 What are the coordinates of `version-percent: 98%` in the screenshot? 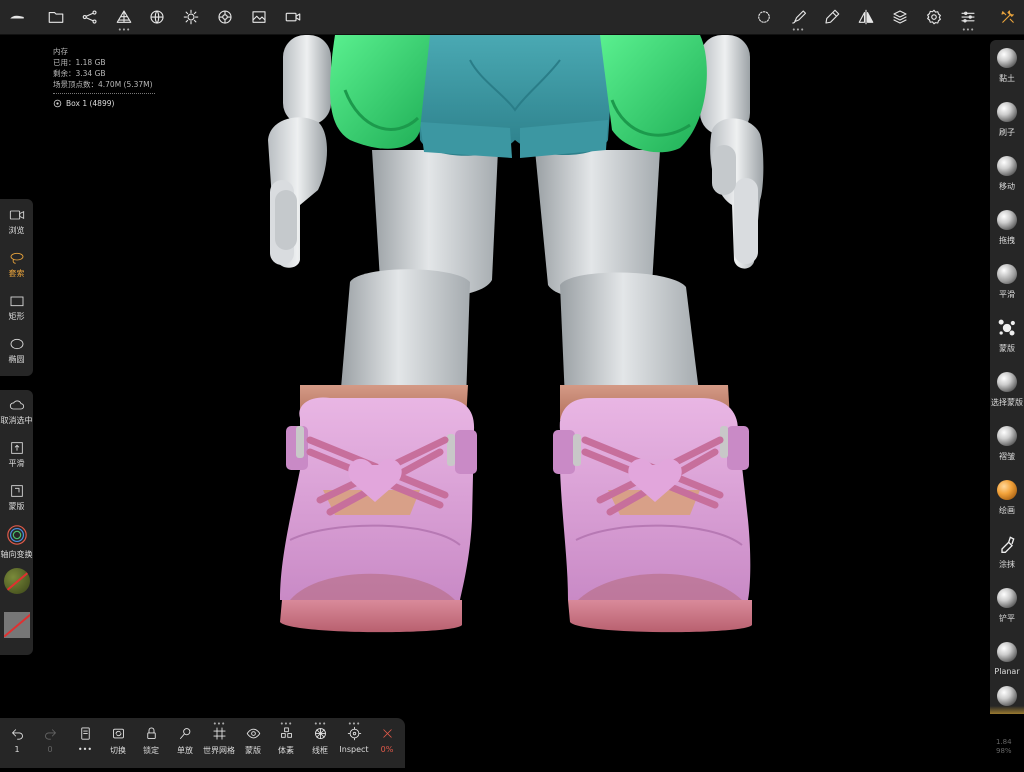 It's located at (1004, 751).